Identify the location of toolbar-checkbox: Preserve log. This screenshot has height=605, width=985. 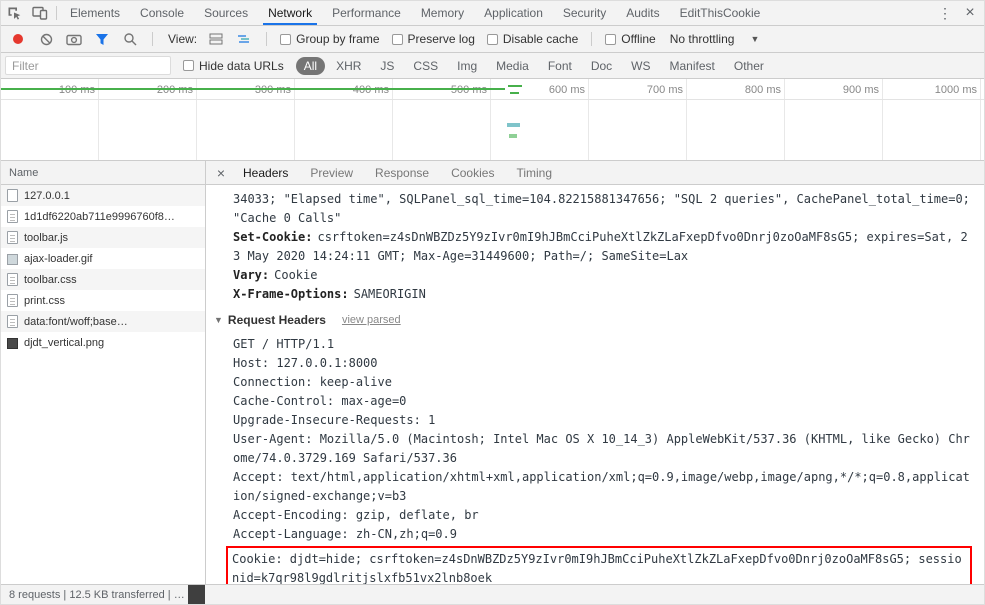
(433, 39).